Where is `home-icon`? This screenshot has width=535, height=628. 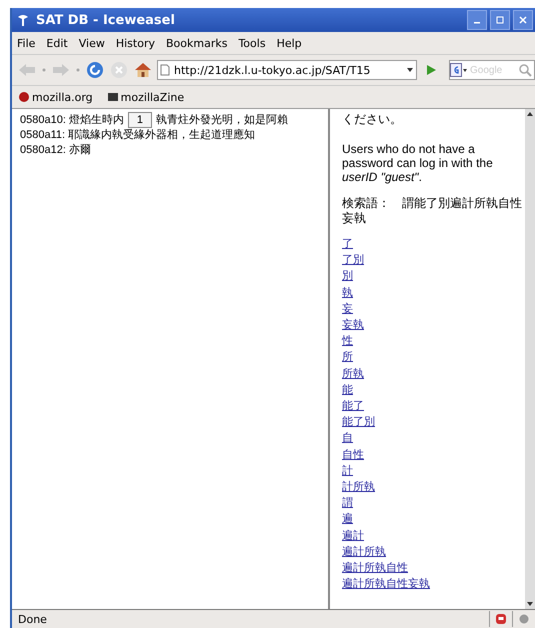
home-icon is located at coordinates (143, 70).